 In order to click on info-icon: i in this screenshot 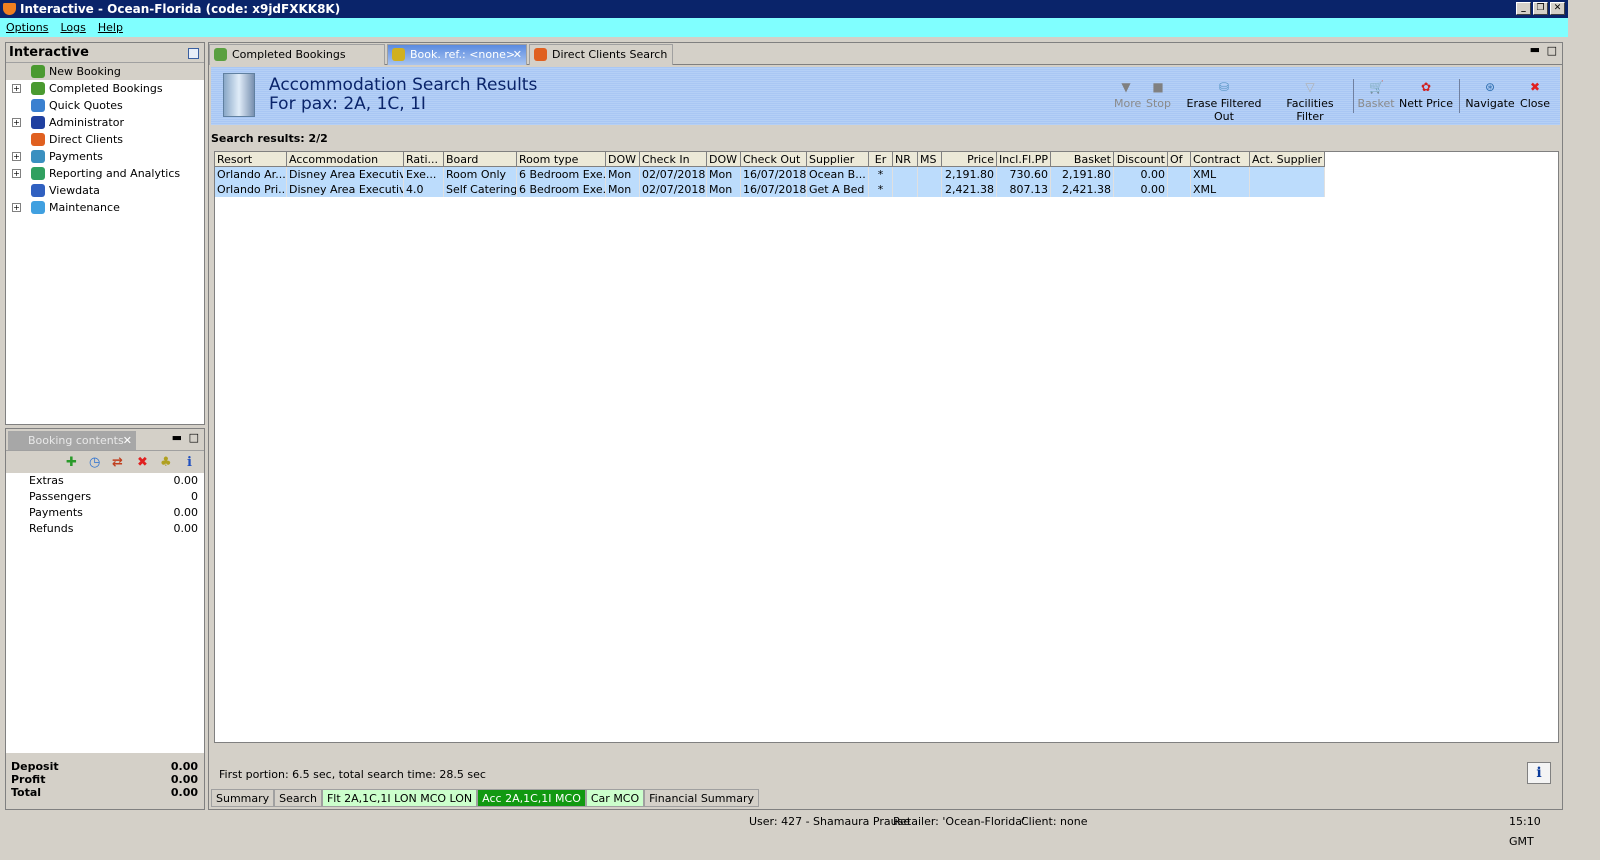, I will do `click(189, 462)`.